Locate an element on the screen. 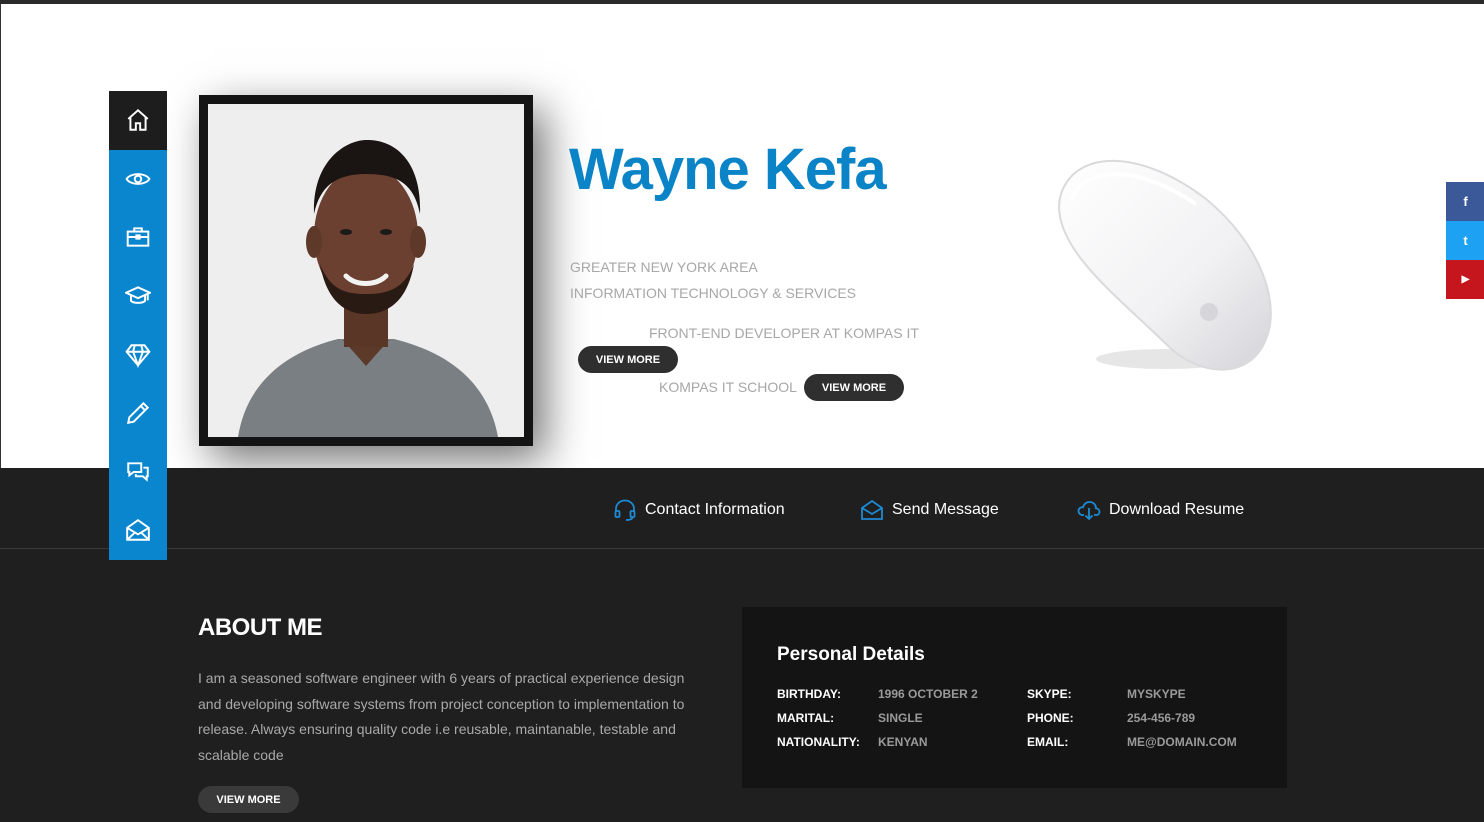 This screenshot has height=822, width=1484. nav-home is located at coordinates (138, 120).